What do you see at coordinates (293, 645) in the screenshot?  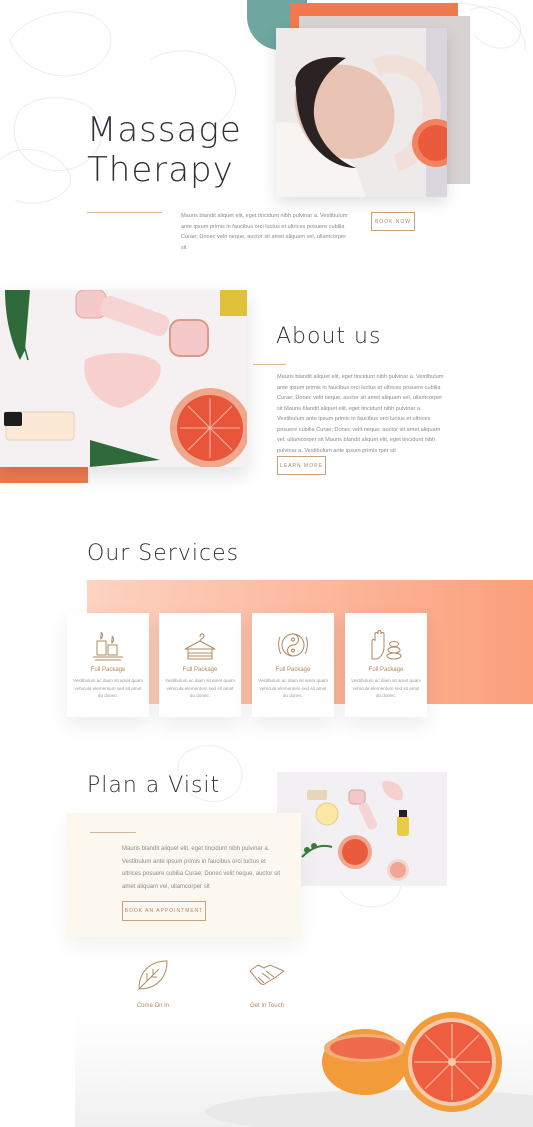 I see `yin-yang-icon` at bounding box center [293, 645].